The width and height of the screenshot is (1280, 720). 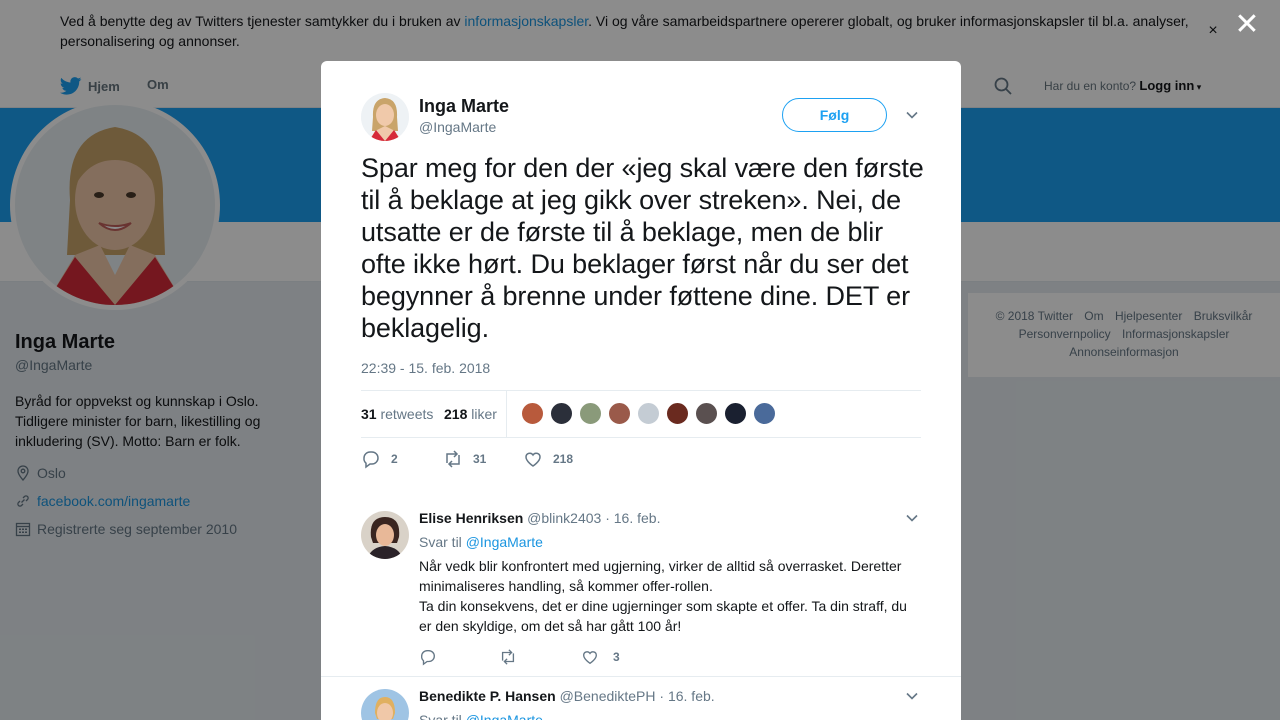 What do you see at coordinates (484, 414) in the screenshot?
I see `likes-label: liker` at bounding box center [484, 414].